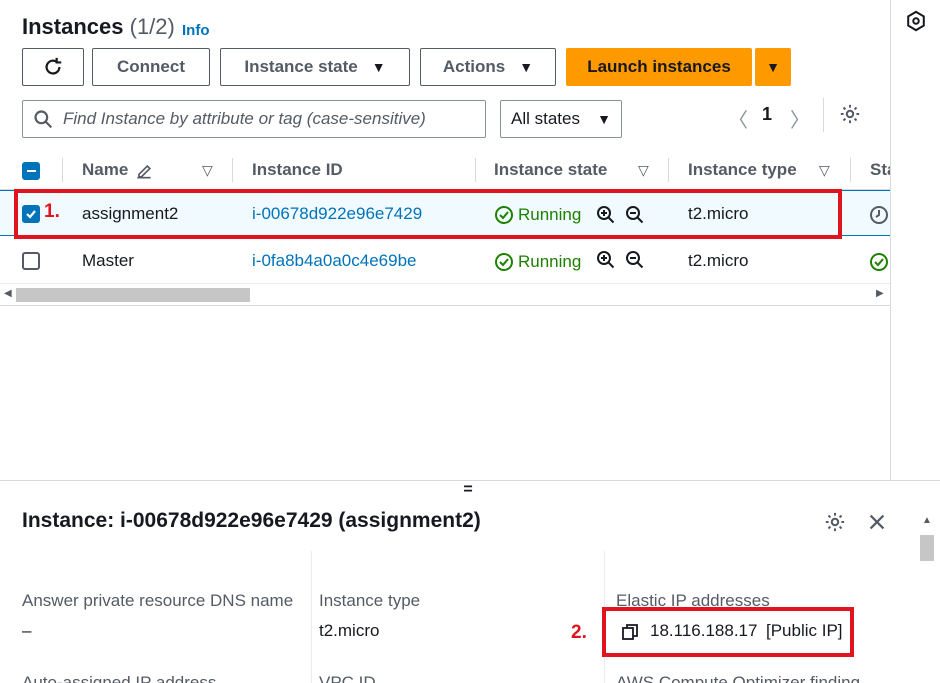 This screenshot has height=683, width=940. I want to click on scroll-right-icon: ▶, so click(880, 293).